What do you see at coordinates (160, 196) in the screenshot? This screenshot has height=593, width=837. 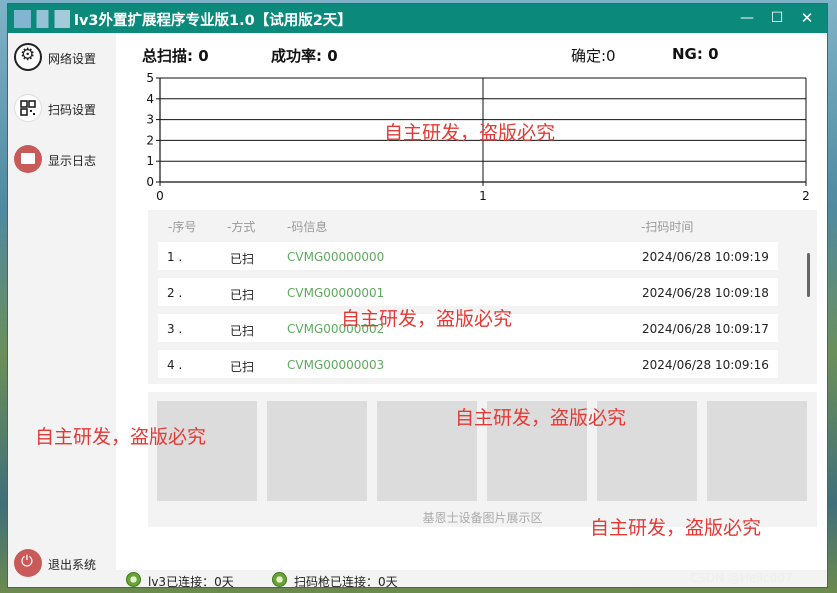 I see `x-tick-label: 0` at bounding box center [160, 196].